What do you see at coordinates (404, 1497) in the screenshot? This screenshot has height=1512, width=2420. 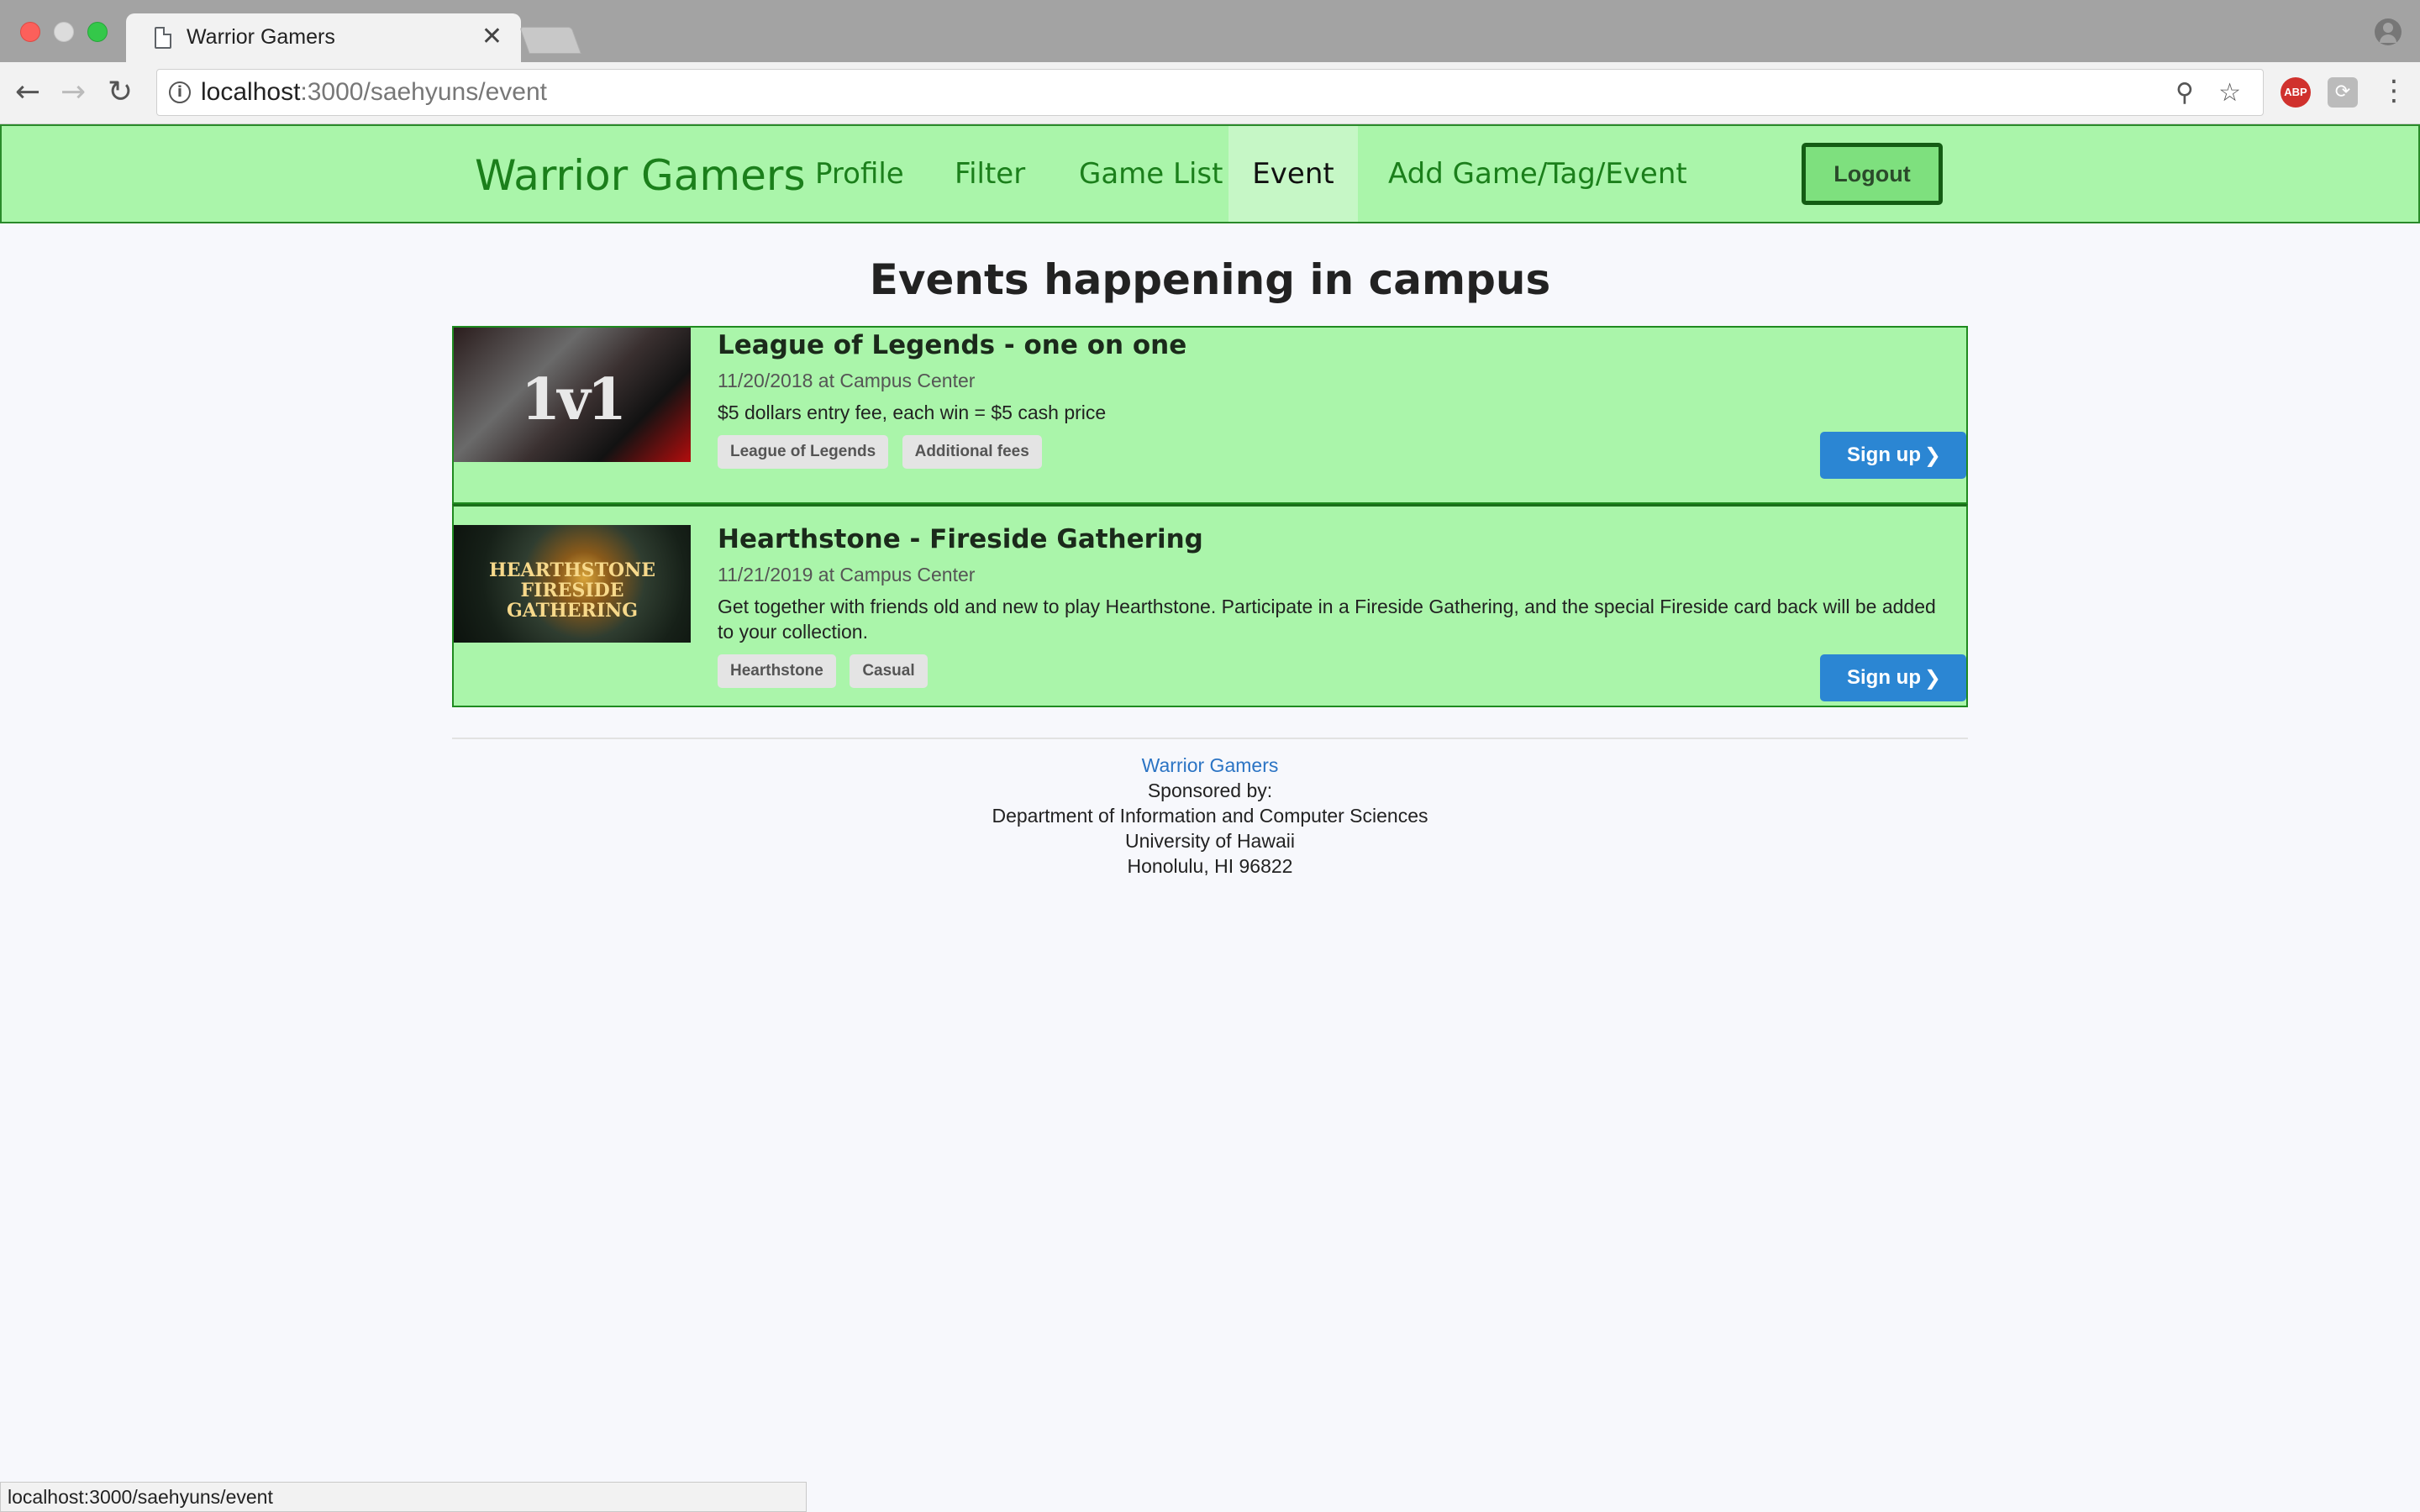 I see `browser-status-bar: localhost:3000/saehyuns/event` at bounding box center [404, 1497].